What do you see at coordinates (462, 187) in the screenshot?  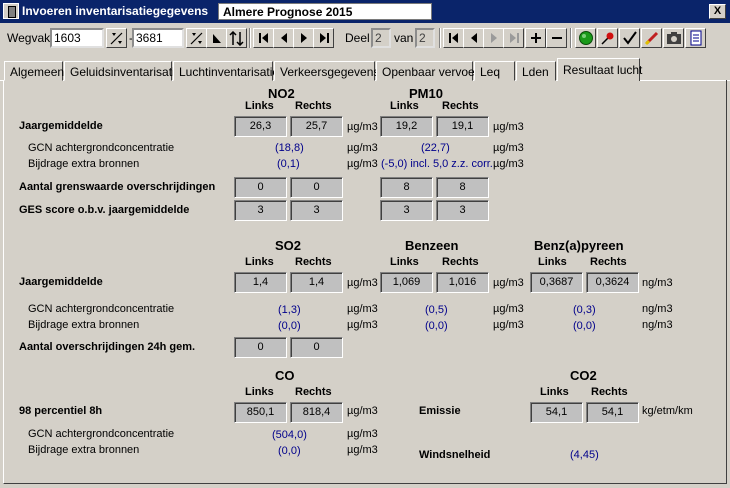 I see `pm10-overschrijdingen-rechts: 8` at bounding box center [462, 187].